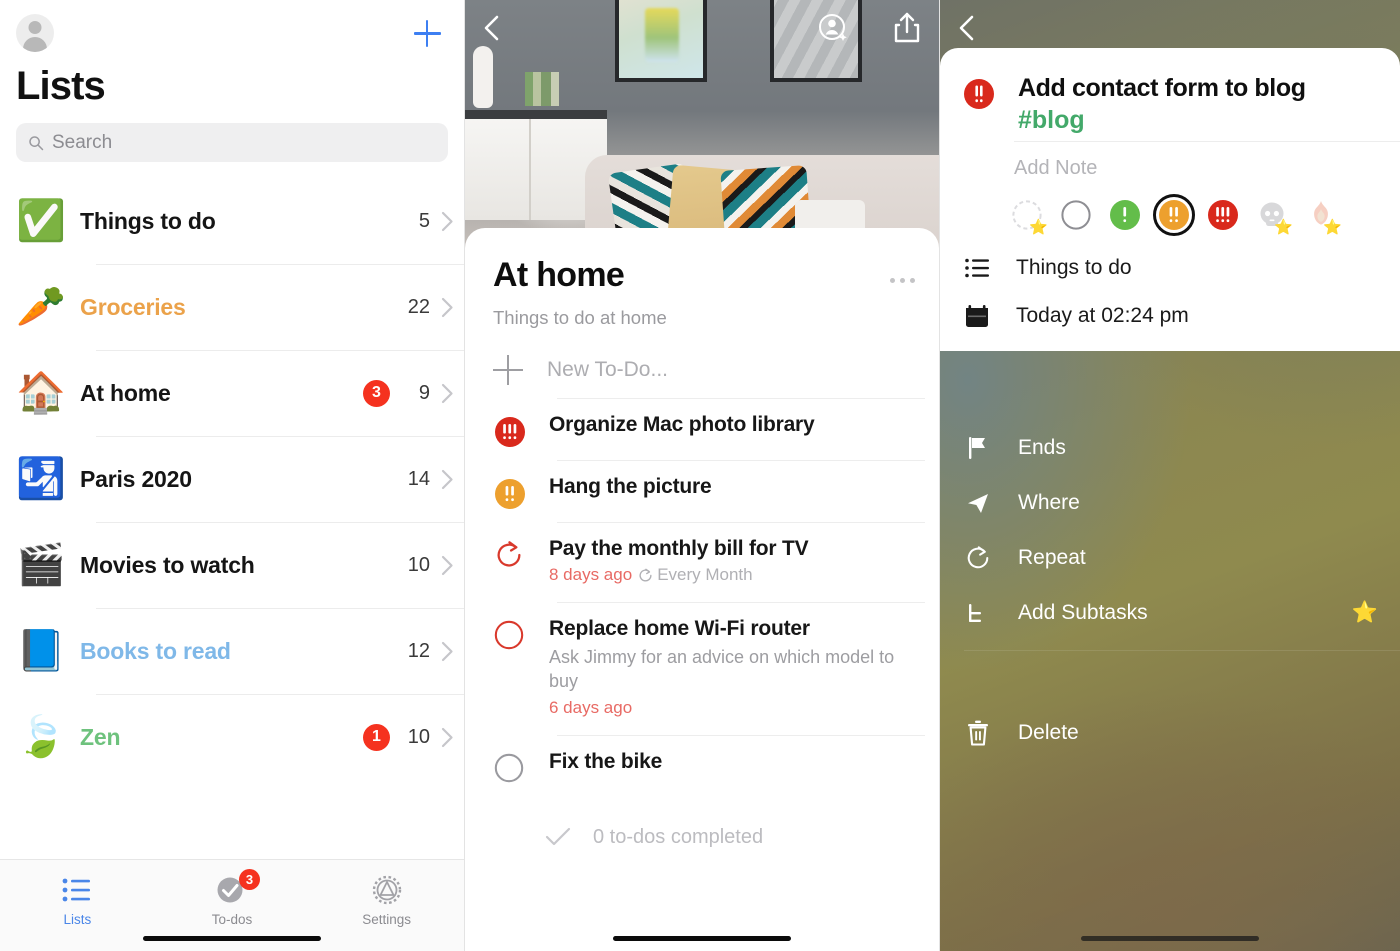 The height and width of the screenshot is (951, 1400). I want to click on task-tag: #blog, so click(1162, 120).